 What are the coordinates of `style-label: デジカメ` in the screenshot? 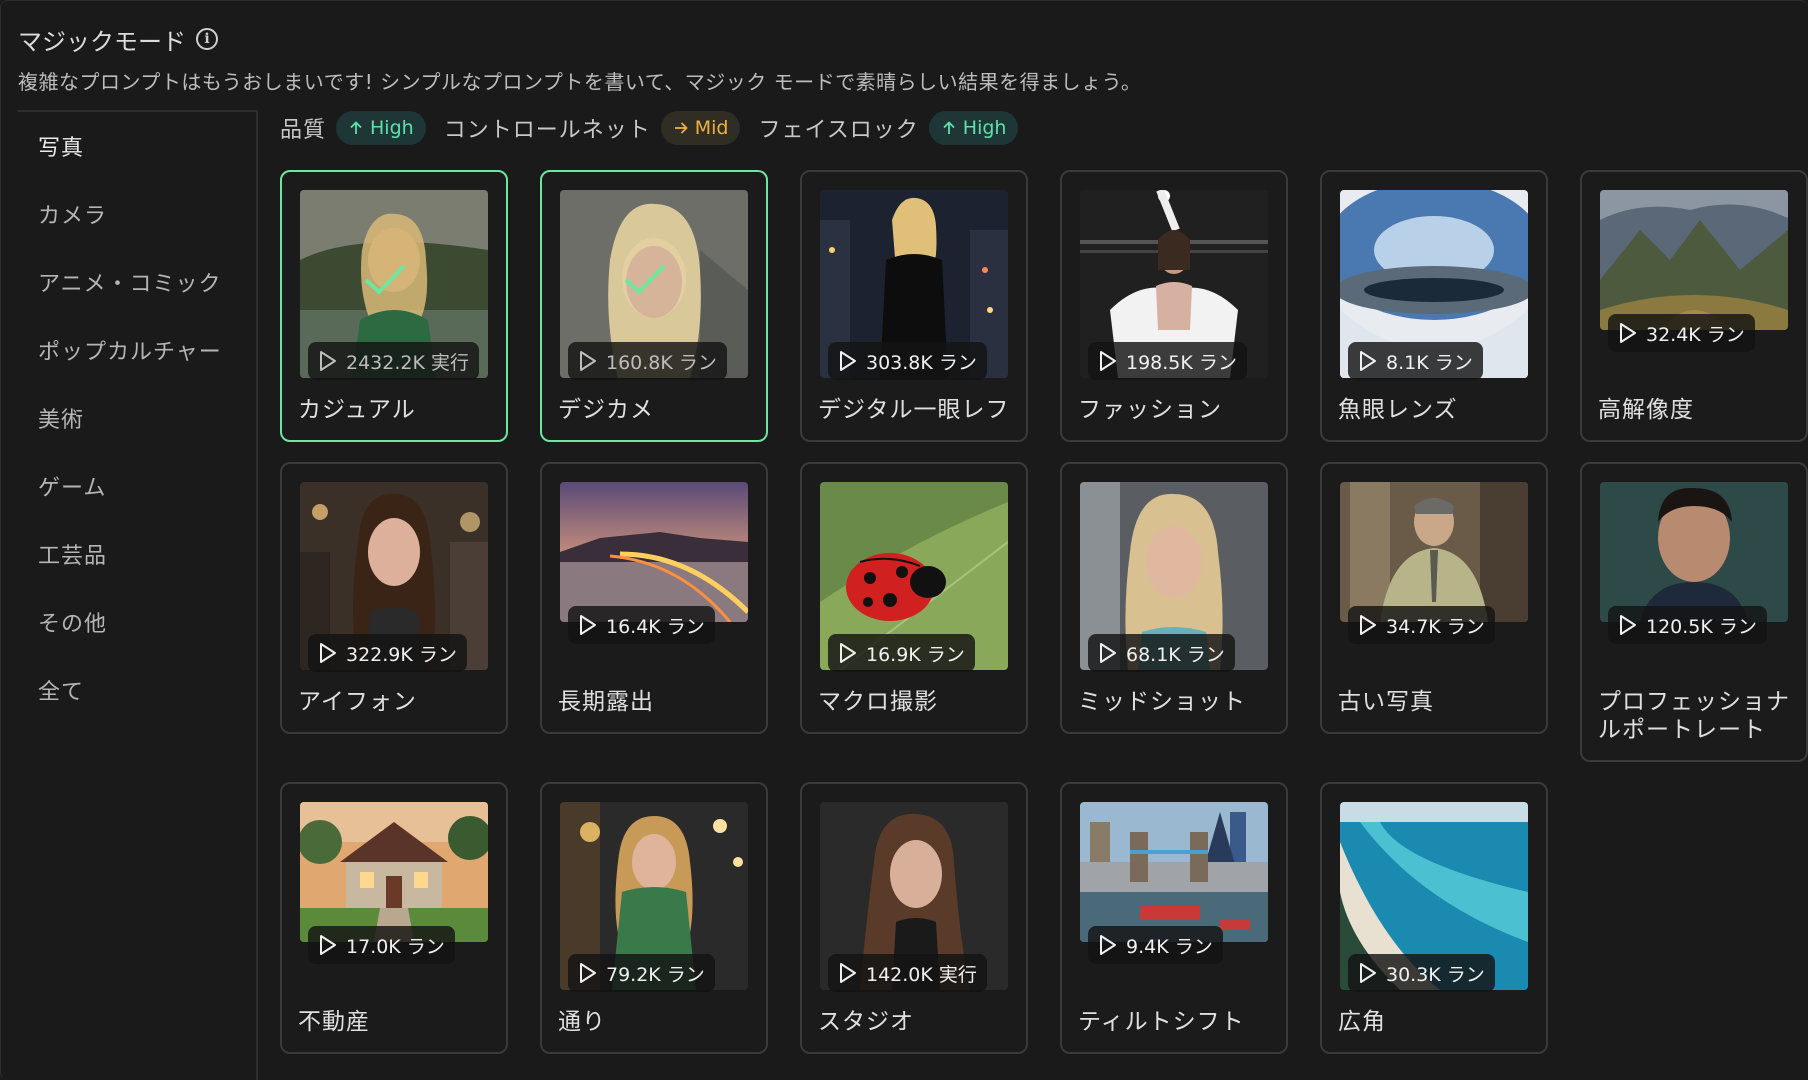 It's located at (606, 410).